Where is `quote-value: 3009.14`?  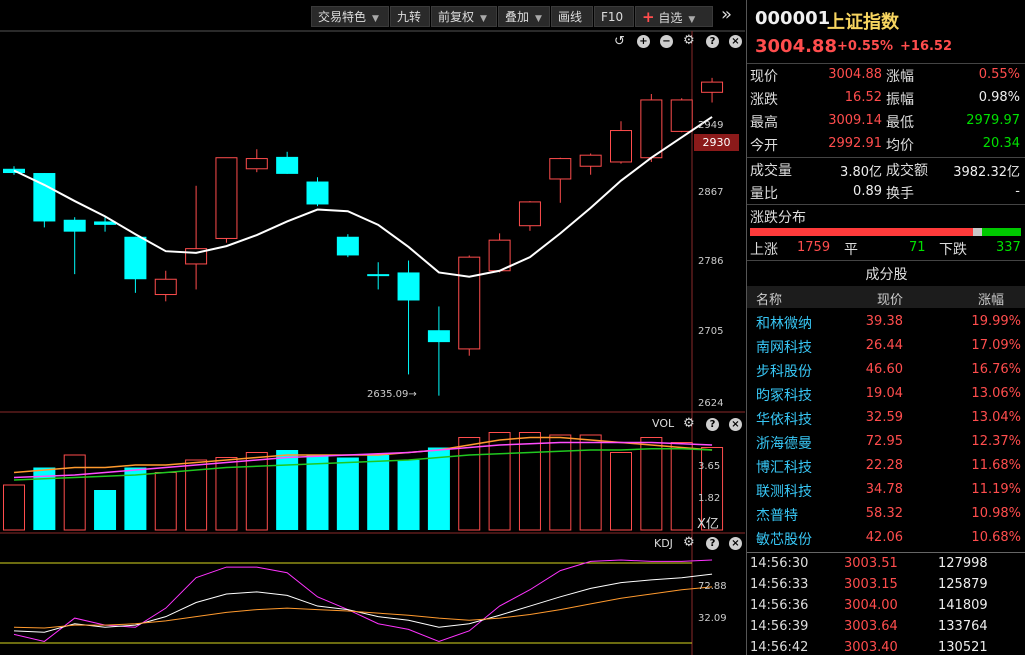 quote-value: 3009.14 is located at coordinates (855, 120).